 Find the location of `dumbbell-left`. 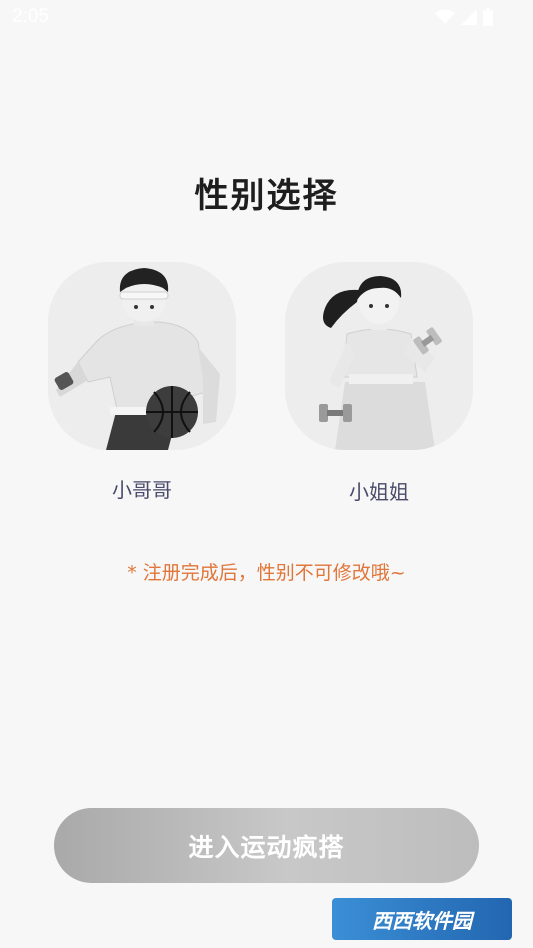

dumbbell-left is located at coordinates (335, 413).